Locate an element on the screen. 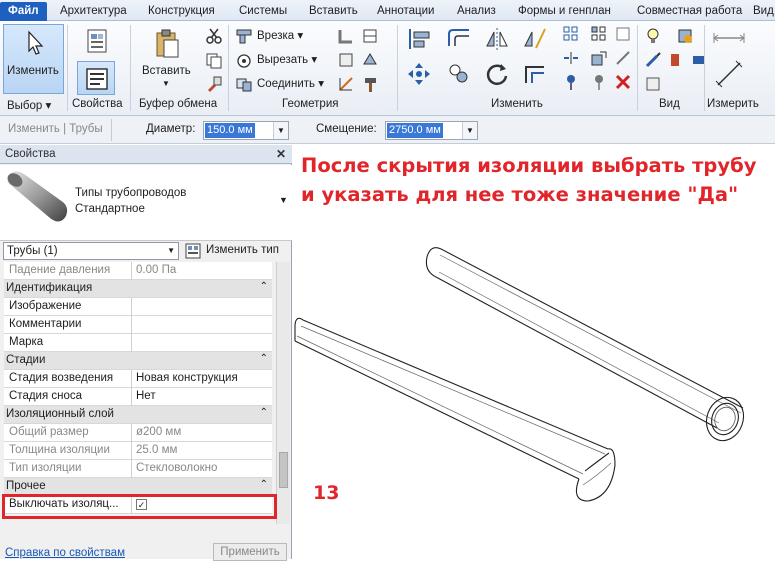 This screenshot has height=561, width=775. property-row: Тип изоляции Стекловолокно is located at coordinates (138, 469).